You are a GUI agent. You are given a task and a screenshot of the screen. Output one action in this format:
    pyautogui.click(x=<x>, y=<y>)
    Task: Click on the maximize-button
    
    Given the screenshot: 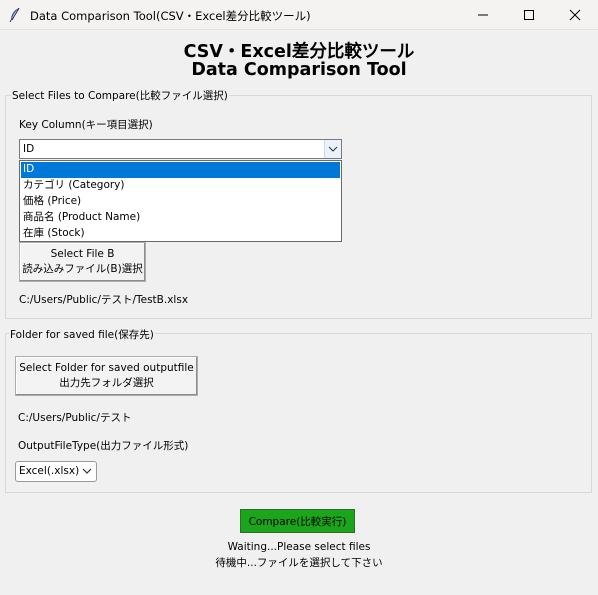 What is the action you would take?
    pyautogui.click(x=529, y=15)
    